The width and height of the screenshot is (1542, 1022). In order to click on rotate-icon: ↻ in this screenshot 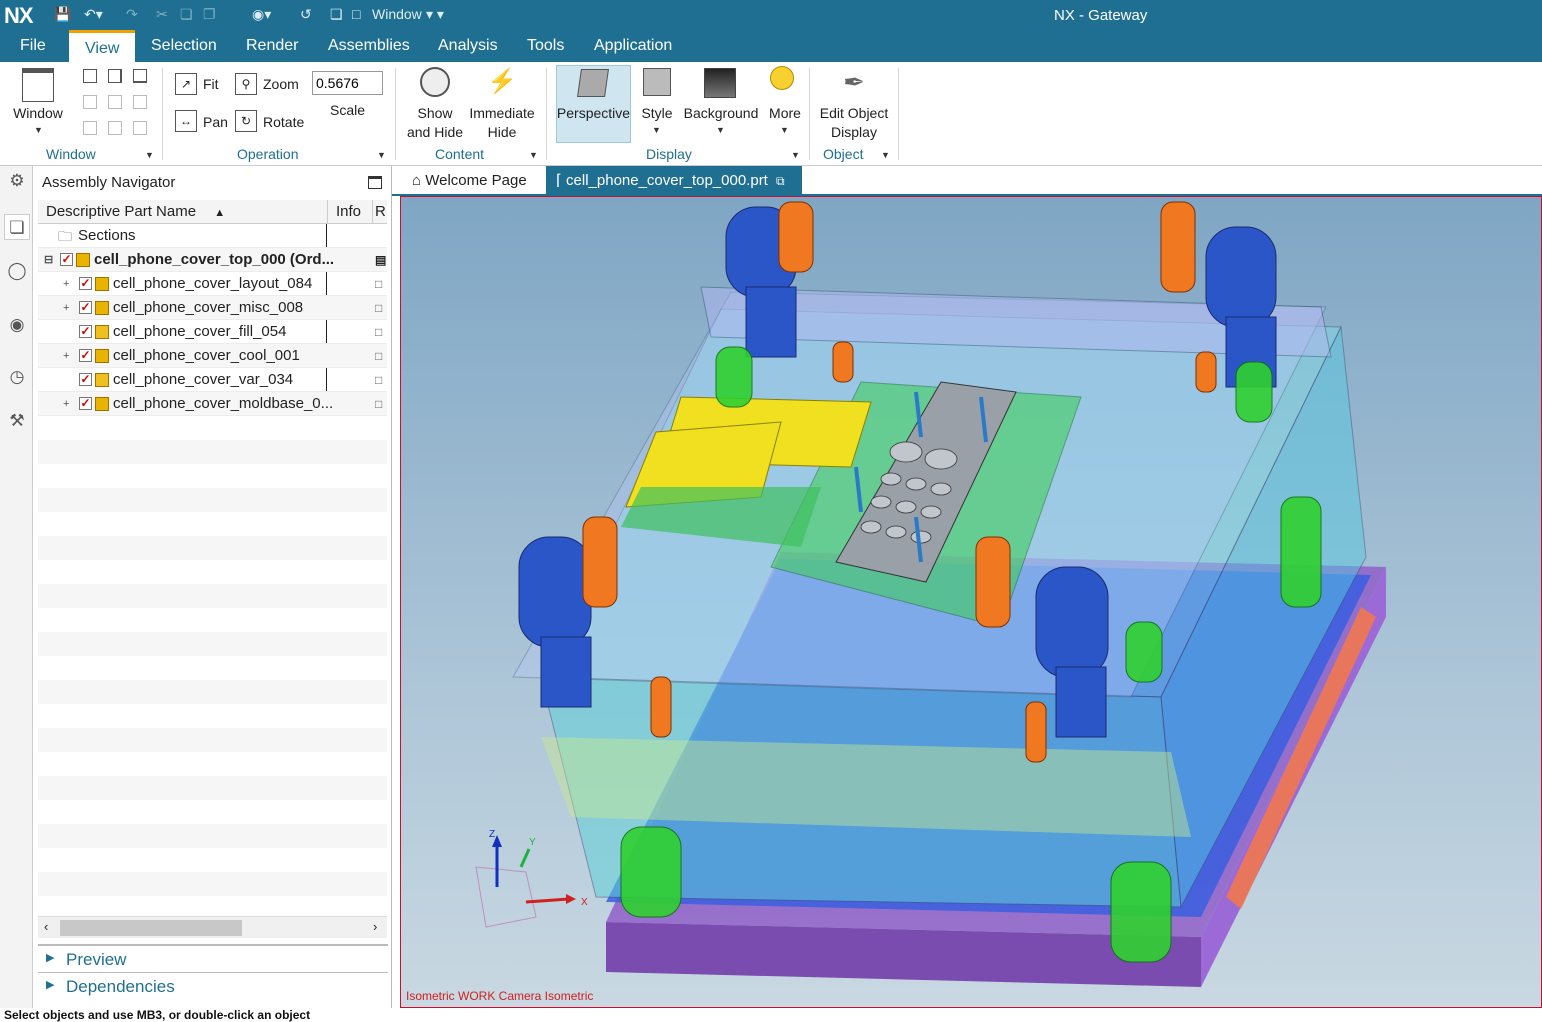, I will do `click(246, 121)`.